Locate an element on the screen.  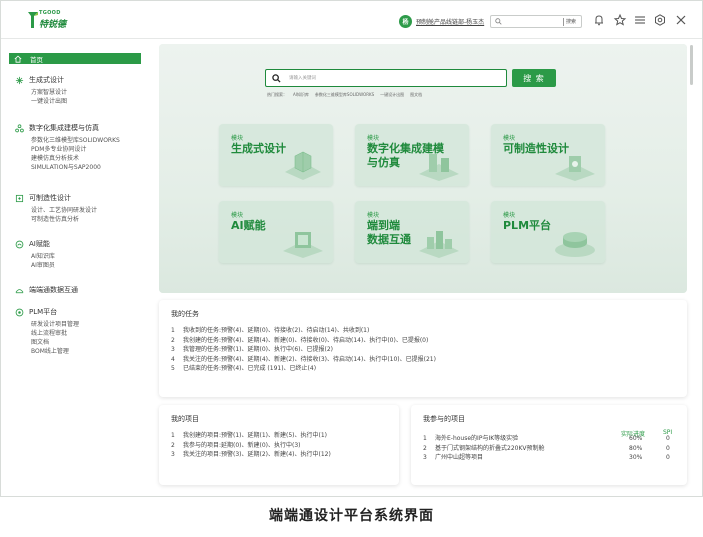
star-icon is located at coordinates (620, 20).